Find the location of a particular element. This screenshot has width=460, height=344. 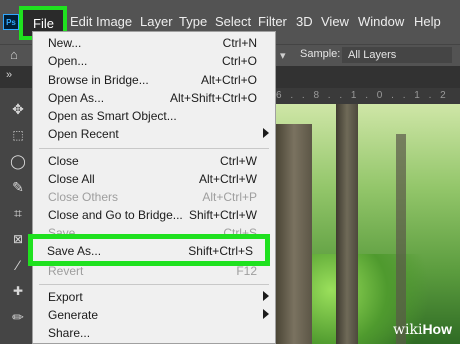

sample-label: Sample: is located at coordinates (320, 54).